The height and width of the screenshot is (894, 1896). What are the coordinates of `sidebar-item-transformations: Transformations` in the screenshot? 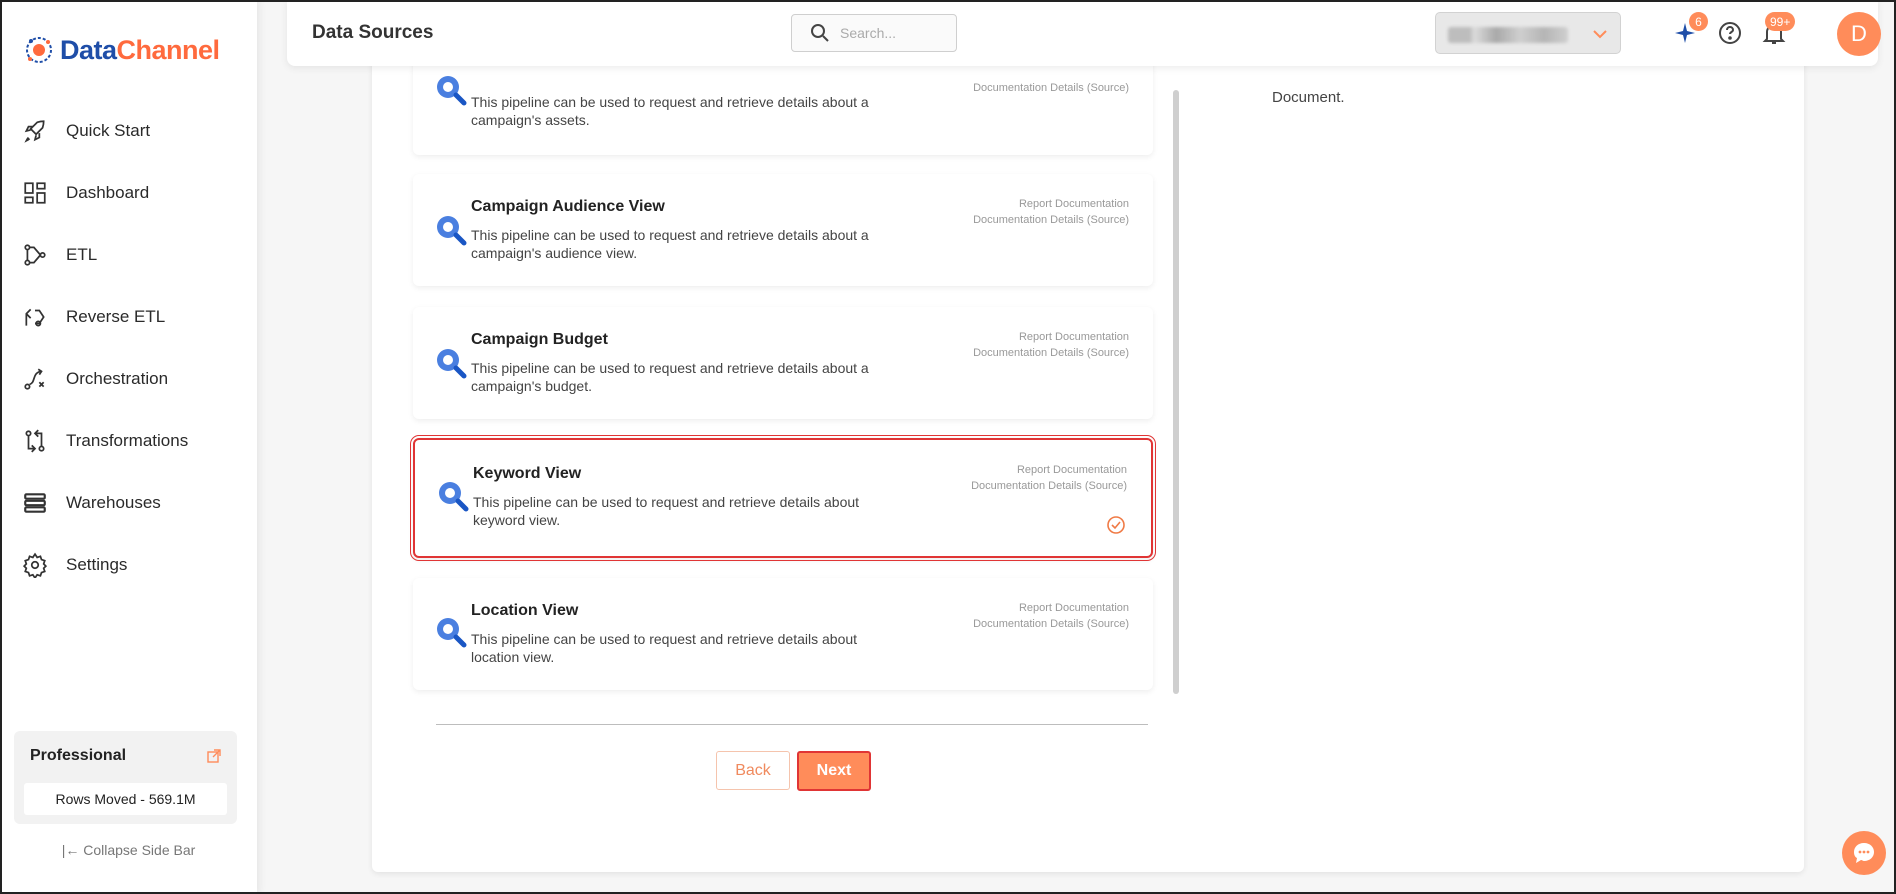 It's located at (128, 441).